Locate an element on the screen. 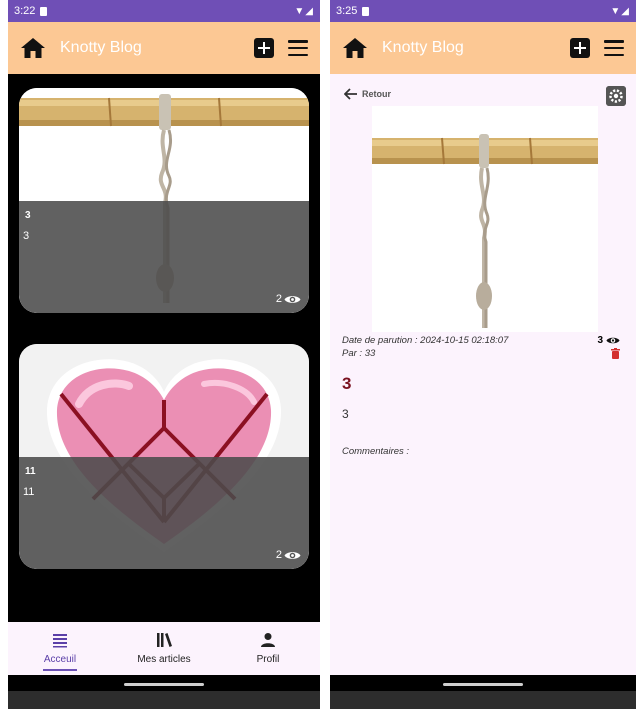 Image resolution: width=636 pixels, height=709 pixels. person-icon is located at coordinates (268, 640).